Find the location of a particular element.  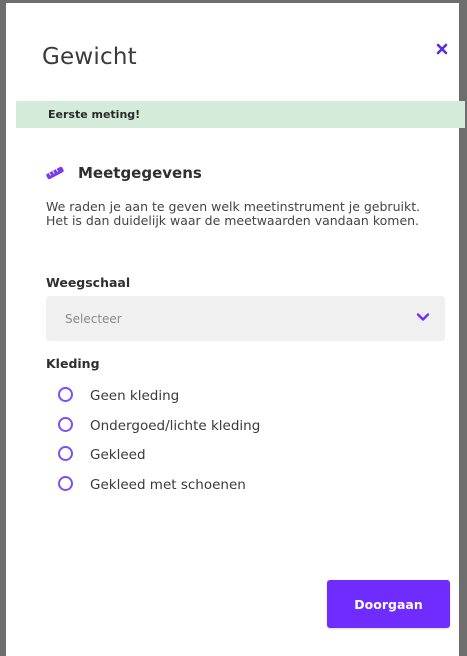

close-icon is located at coordinates (442, 49).